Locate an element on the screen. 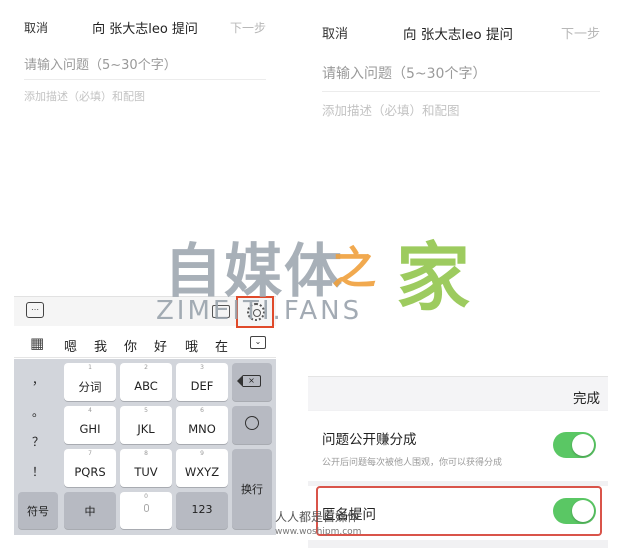 This screenshot has height=548, width=640. smiley-icon is located at coordinates (252, 423).